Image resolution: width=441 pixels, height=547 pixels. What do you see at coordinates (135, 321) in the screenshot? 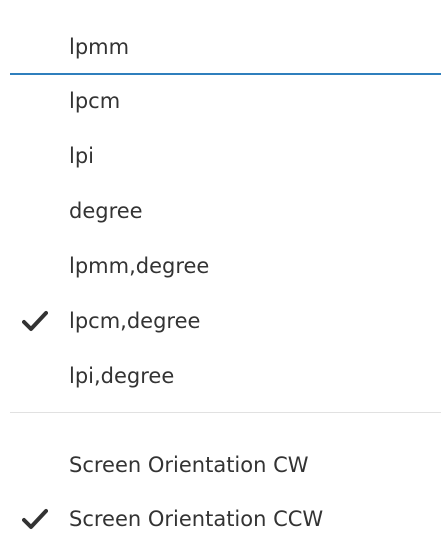
I see `menu-item-label: lpcm,degree` at bounding box center [135, 321].